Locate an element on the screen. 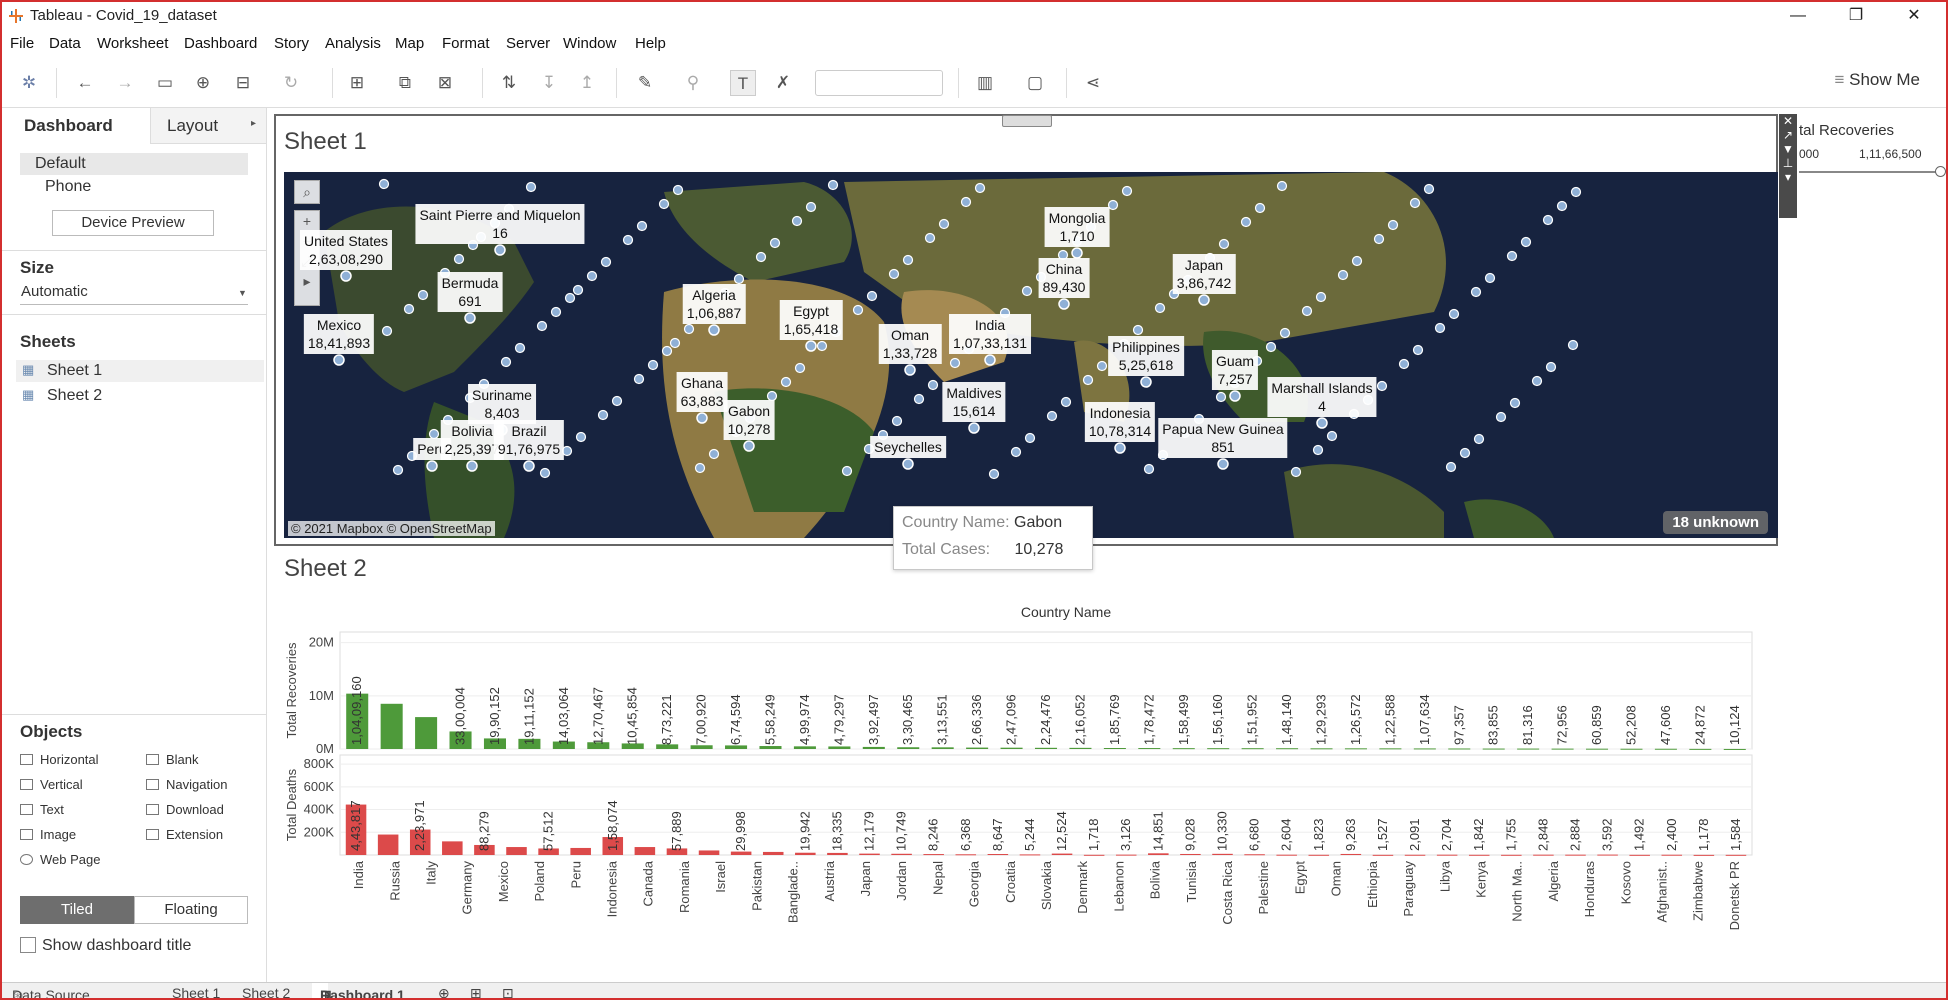 The image size is (1948, 1000). chevron-down-icon: ▼ is located at coordinates (242, 293).